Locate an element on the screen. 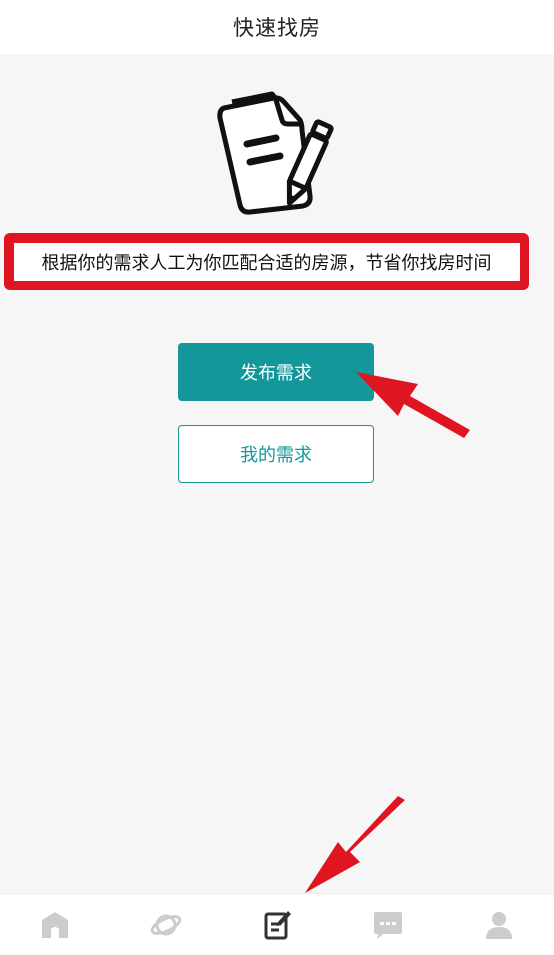 This screenshot has width=554, height=955. user-icon is located at coordinates (498, 925).